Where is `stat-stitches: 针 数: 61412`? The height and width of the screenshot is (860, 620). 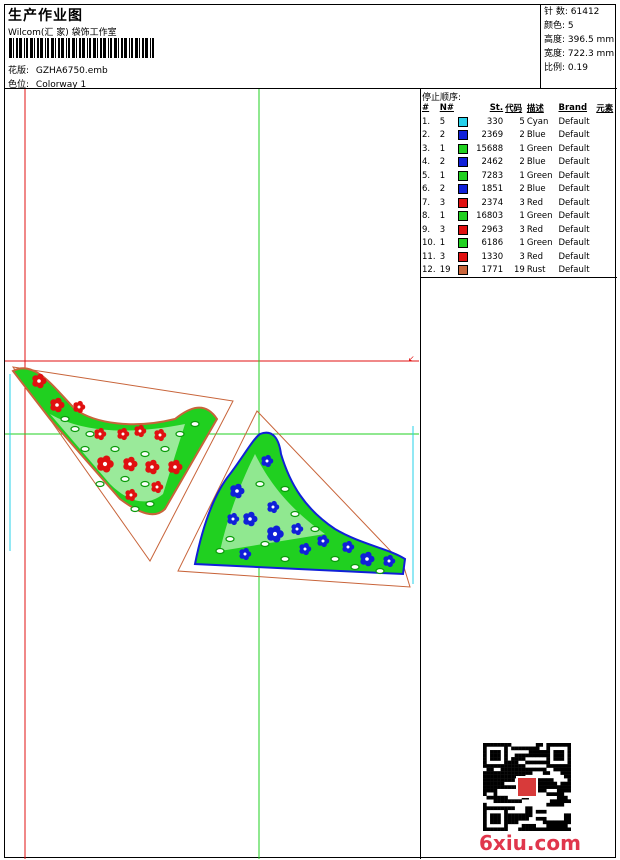
stat-stitches: 针 数: 61412 is located at coordinates (572, 12).